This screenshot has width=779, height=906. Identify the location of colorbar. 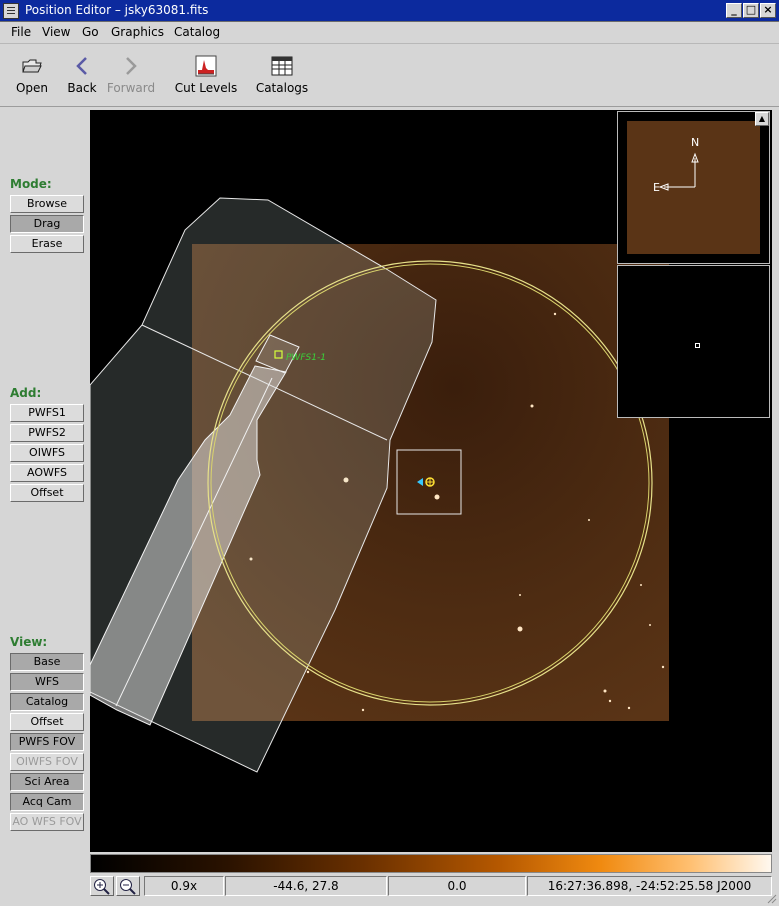
(431, 863).